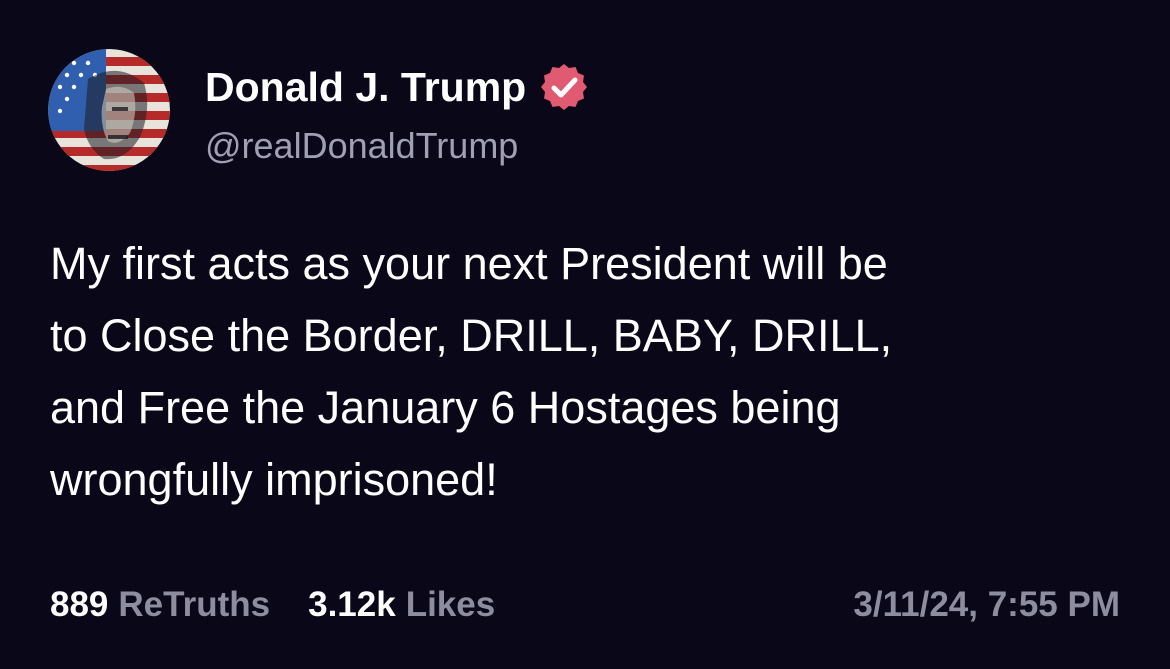  What do you see at coordinates (365, 87) in the screenshot?
I see `author-display-name: Donald J. Trump` at bounding box center [365, 87].